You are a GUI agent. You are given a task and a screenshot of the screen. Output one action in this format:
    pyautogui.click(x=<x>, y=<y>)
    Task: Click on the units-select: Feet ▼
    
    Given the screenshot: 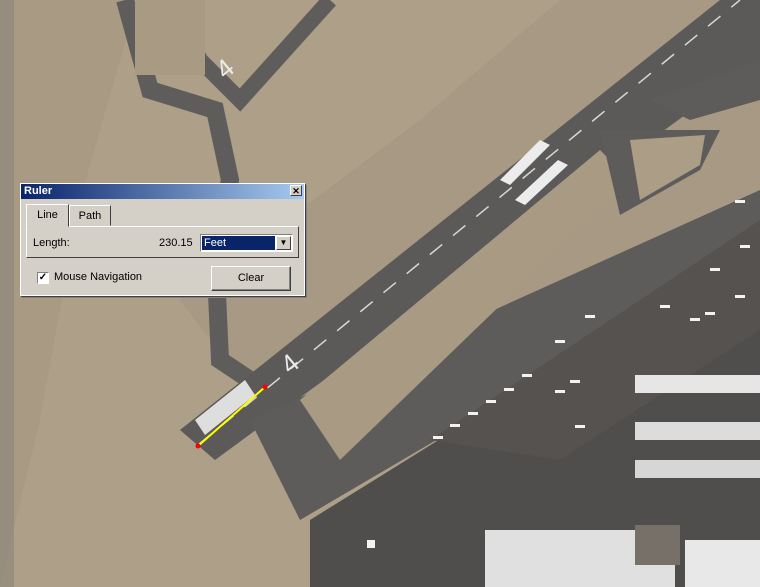 What is the action you would take?
    pyautogui.click(x=246, y=243)
    